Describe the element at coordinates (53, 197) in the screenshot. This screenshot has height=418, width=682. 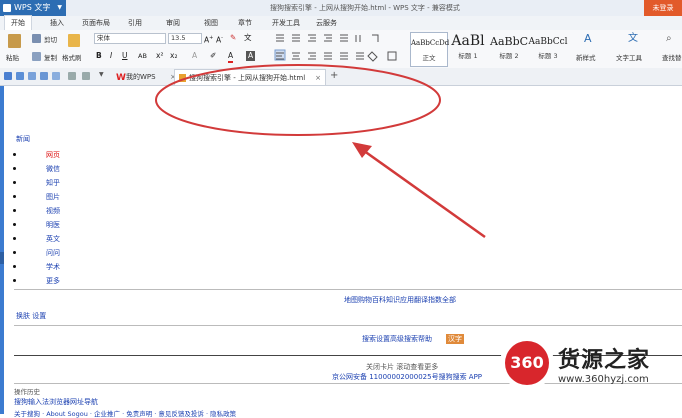
I see `nav-item-images: 图片` at that location.